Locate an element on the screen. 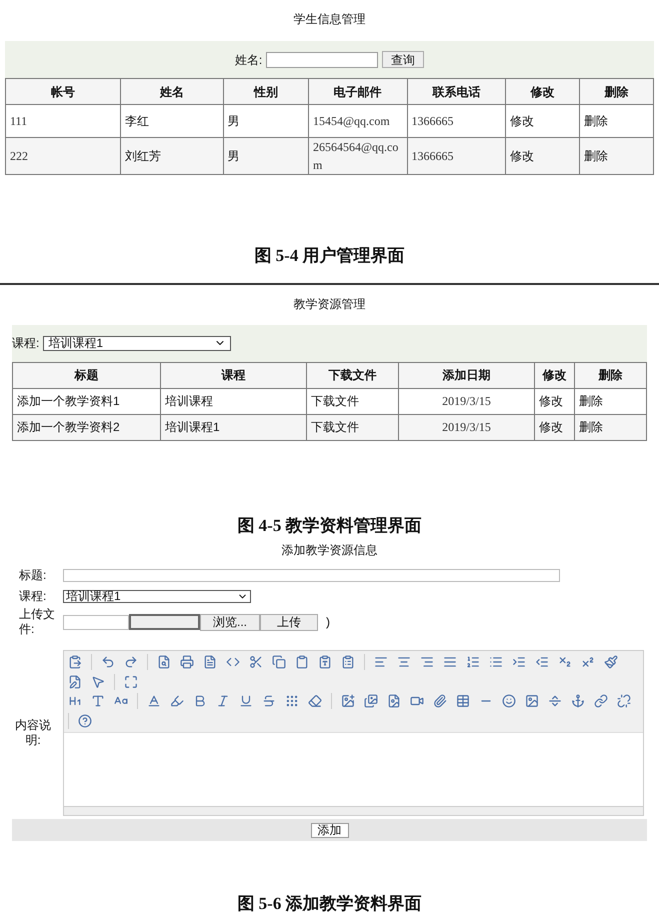  bullet-list-icon is located at coordinates (496, 662).